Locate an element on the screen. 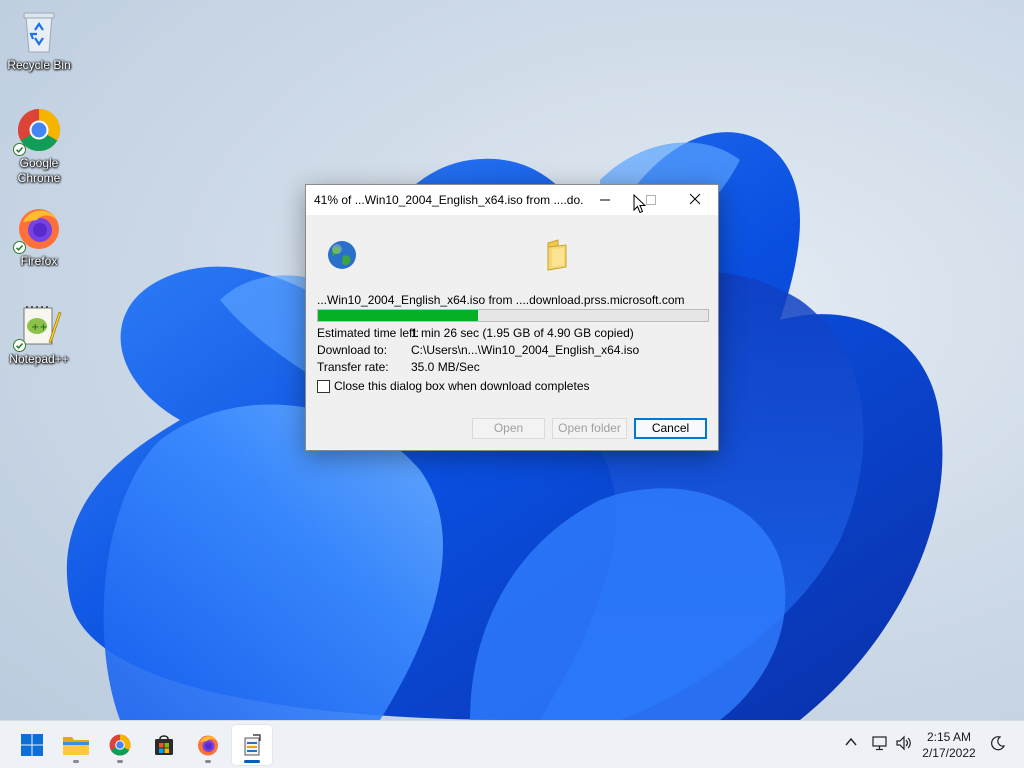  desktop-icon-recycle-bin: Recycle Bin is located at coordinates (39, 40).